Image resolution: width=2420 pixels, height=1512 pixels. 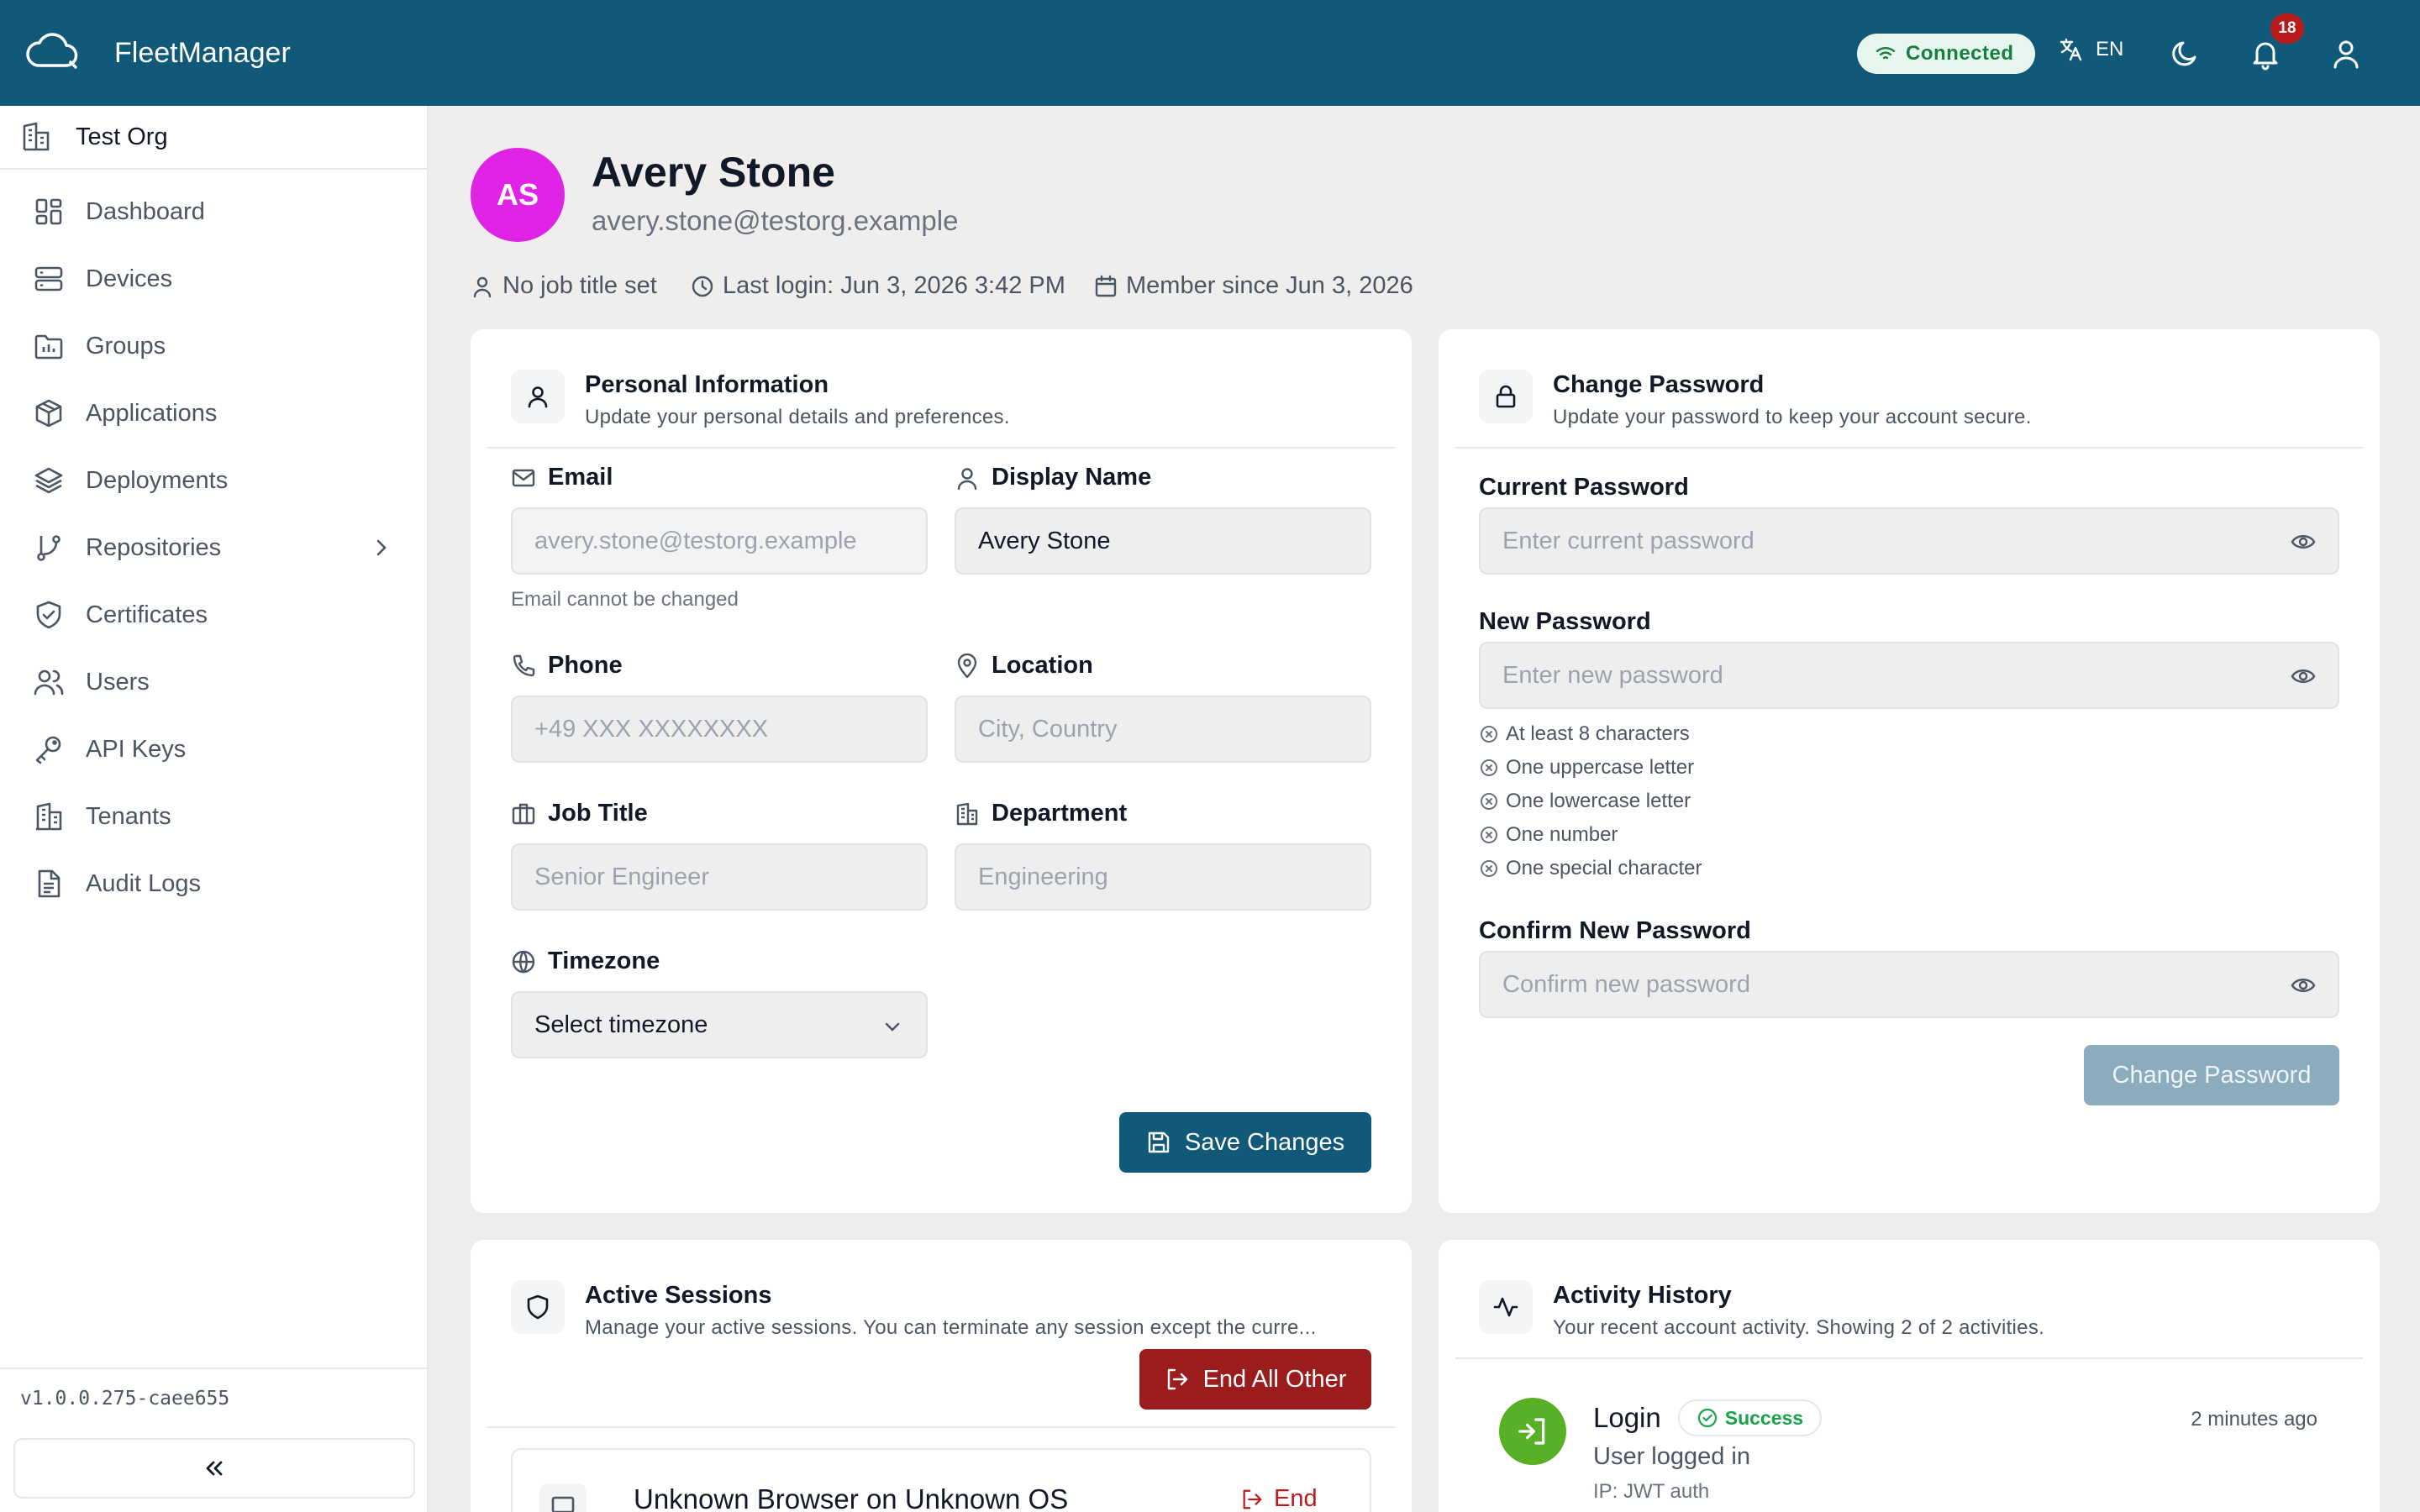 What do you see at coordinates (1158, 1142) in the screenshot?
I see `save-icon` at bounding box center [1158, 1142].